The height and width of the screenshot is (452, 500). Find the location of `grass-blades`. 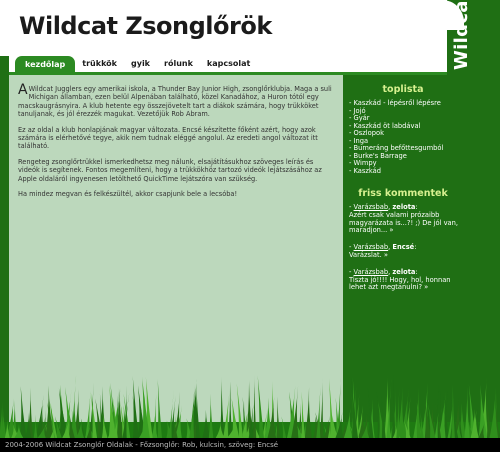

grass-blades is located at coordinates (250, 406).